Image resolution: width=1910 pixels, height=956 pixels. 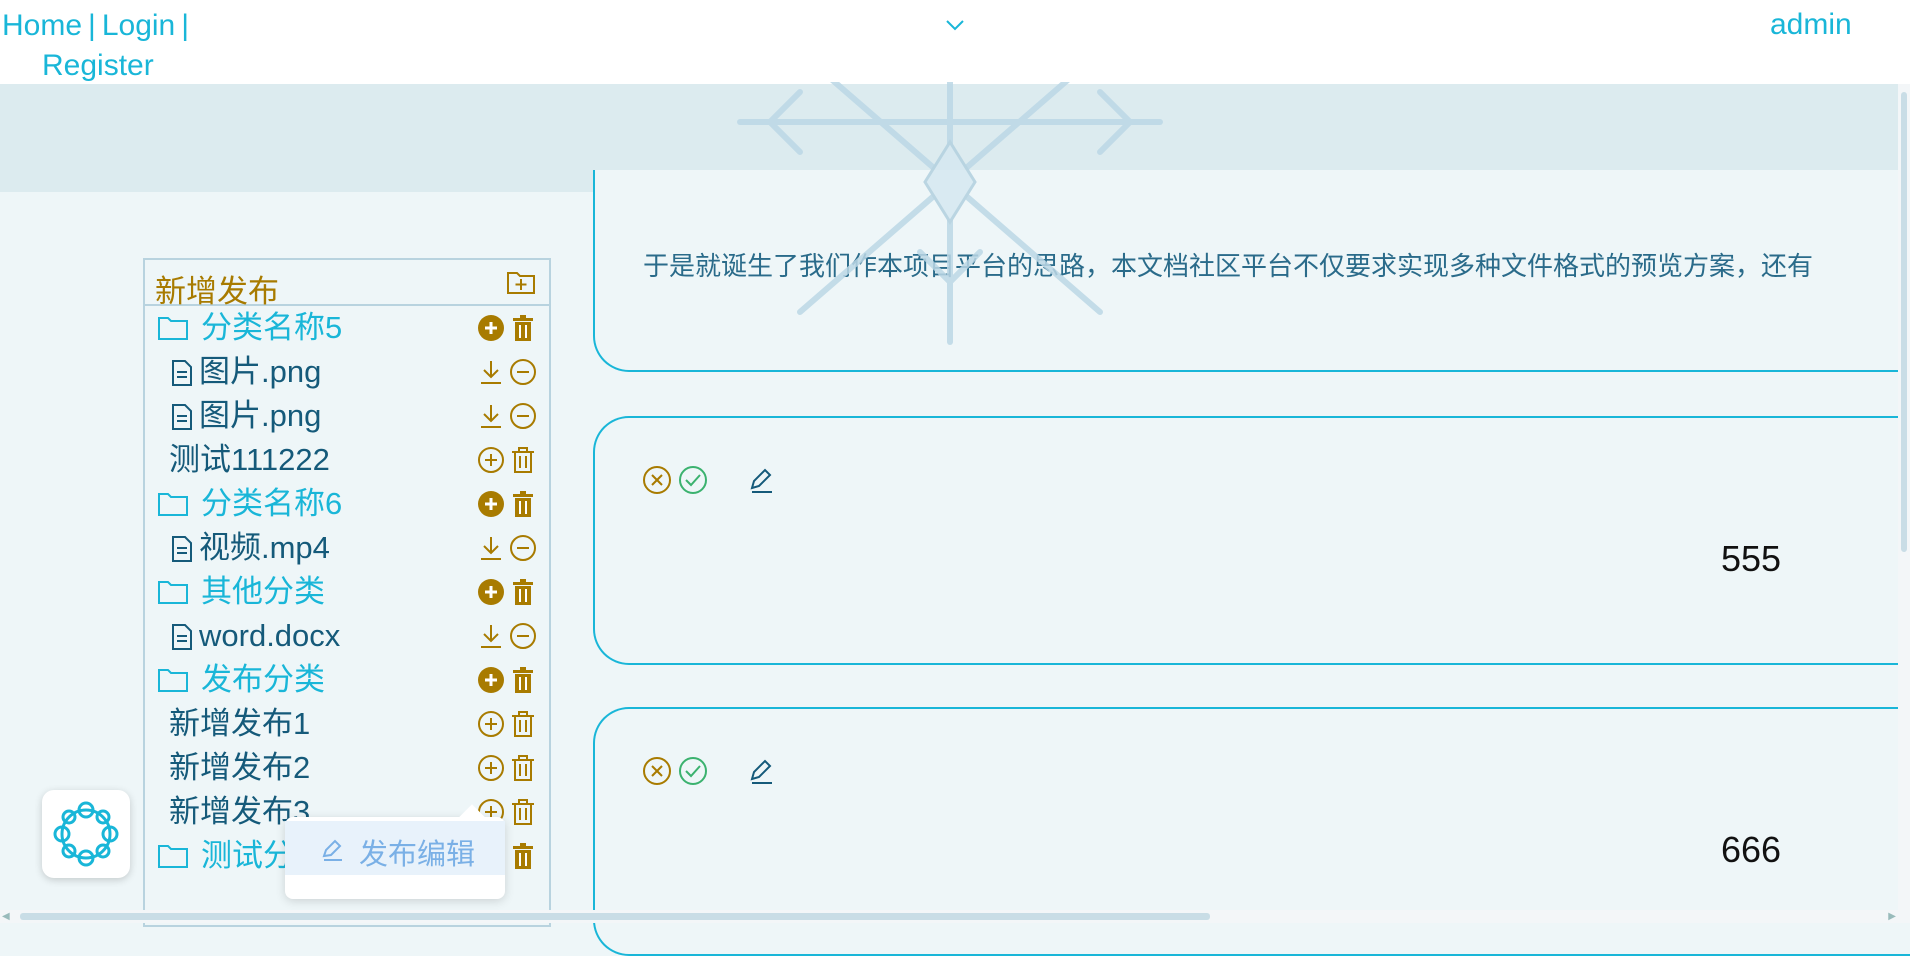 What do you see at coordinates (1751, 558) in the screenshot?
I see `post-value: 555` at bounding box center [1751, 558].